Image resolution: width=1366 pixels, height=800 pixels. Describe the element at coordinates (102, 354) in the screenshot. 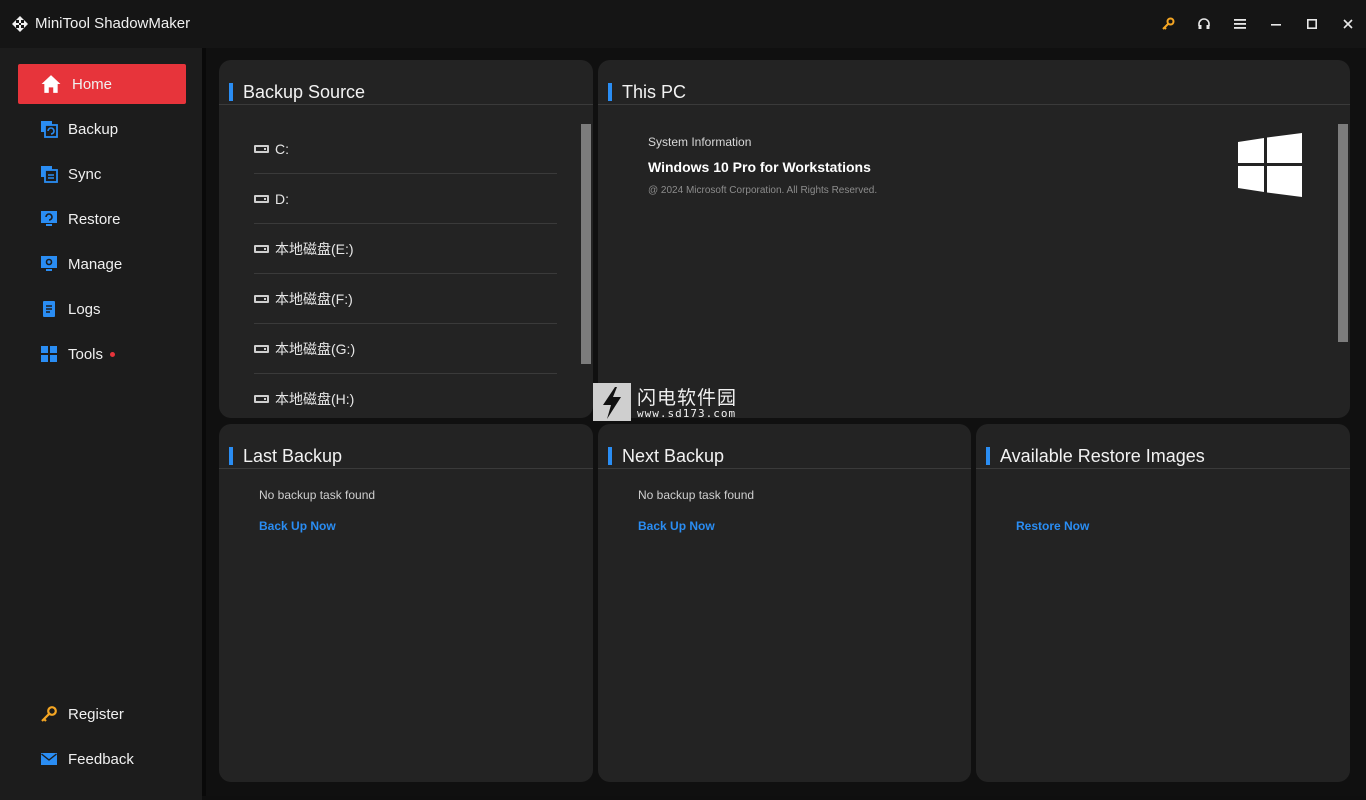

I see `sidebar-item-tools: Tools` at that location.